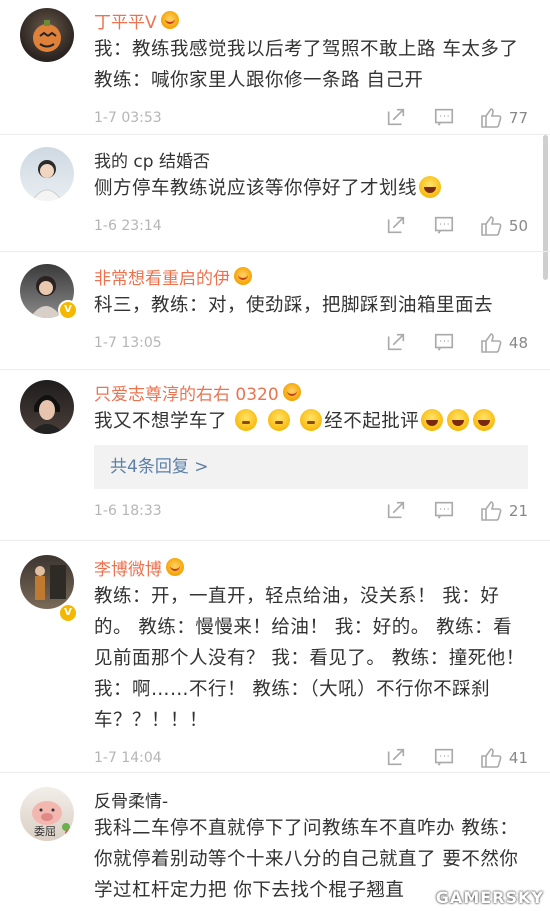  What do you see at coordinates (503, 226) in the screenshot?
I see `like-button: 50` at bounding box center [503, 226].